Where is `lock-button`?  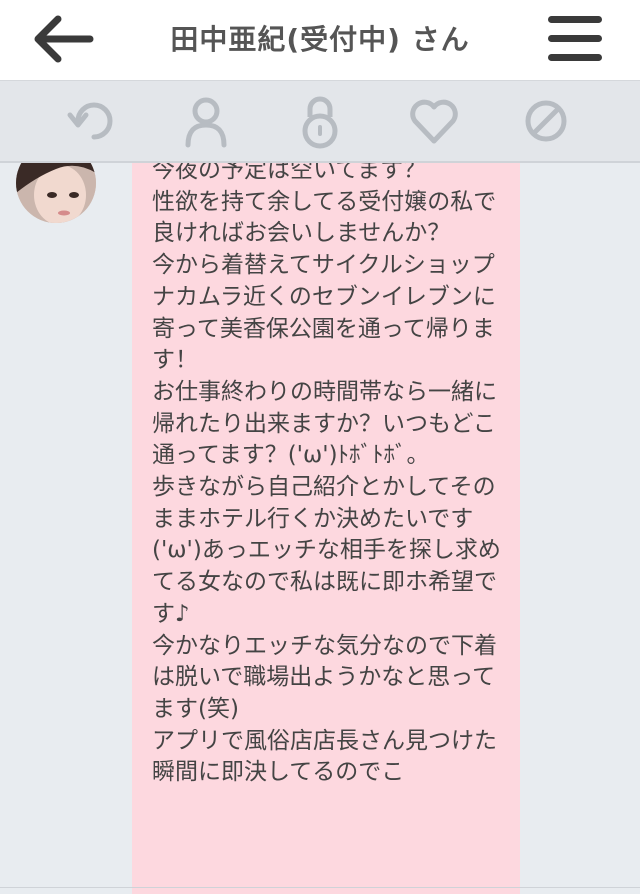 lock-button is located at coordinates (320, 121).